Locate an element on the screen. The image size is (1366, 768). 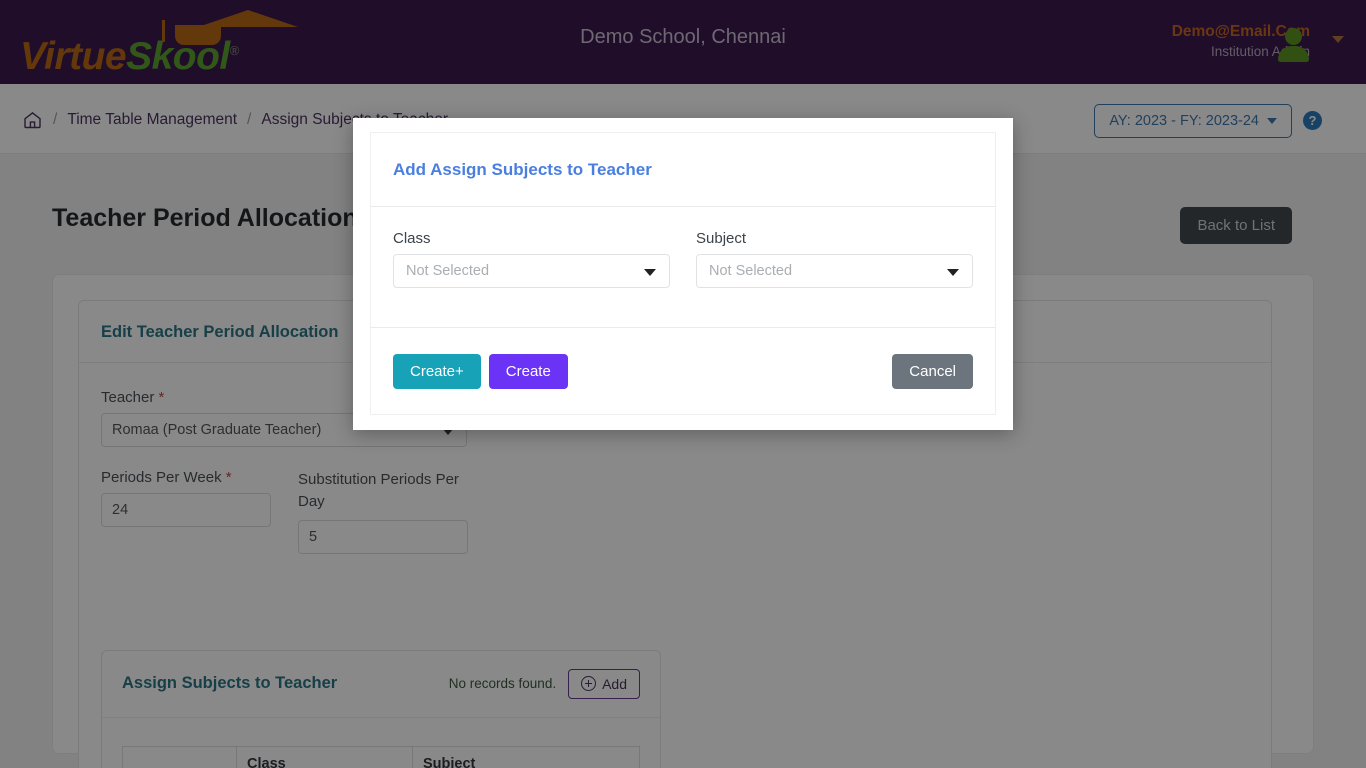
modal-subject-label: Subject is located at coordinates (721, 238).